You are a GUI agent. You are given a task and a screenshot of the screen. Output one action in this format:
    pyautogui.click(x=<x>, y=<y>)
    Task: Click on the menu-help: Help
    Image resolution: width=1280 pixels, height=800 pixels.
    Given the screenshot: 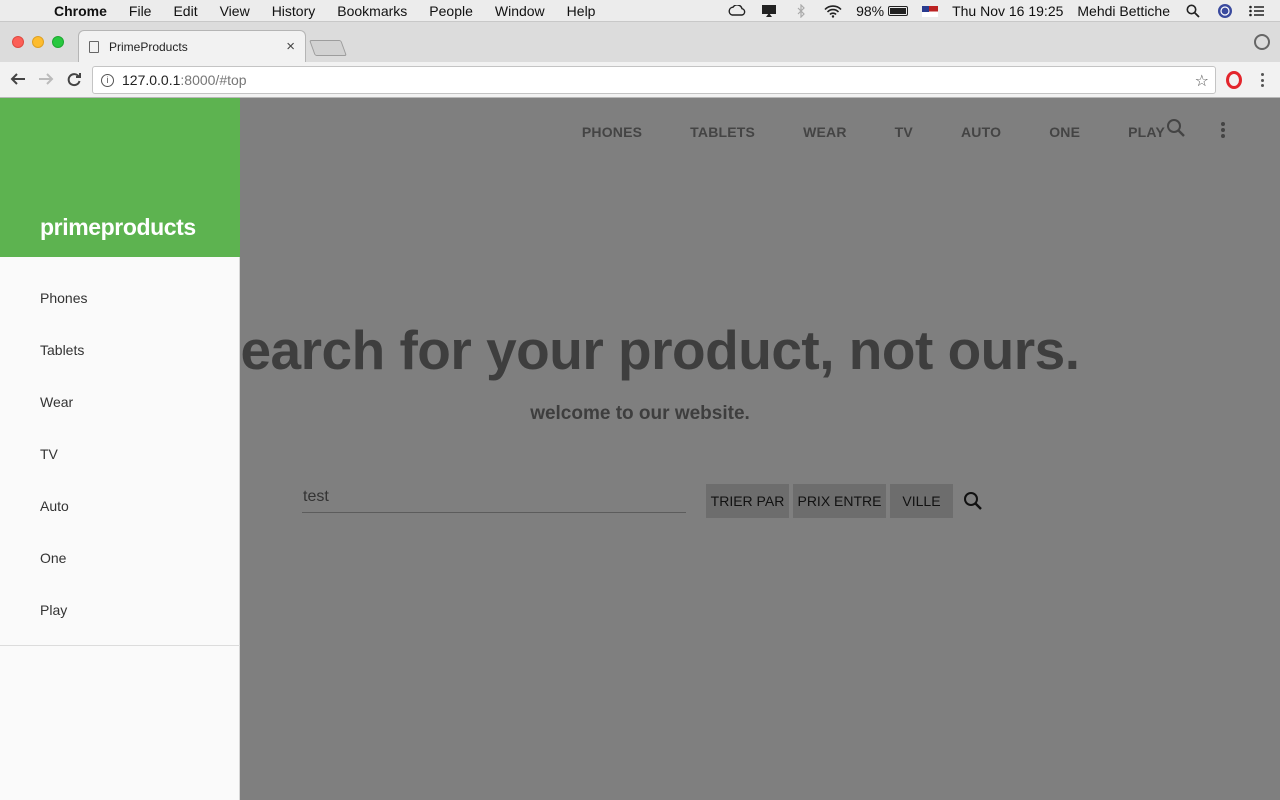 What is the action you would take?
    pyautogui.click(x=581, y=11)
    